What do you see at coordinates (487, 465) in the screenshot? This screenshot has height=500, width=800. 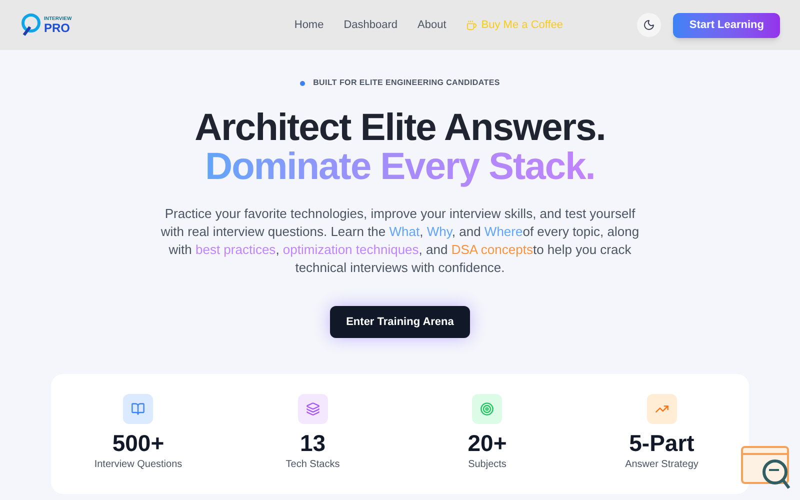 I see `stat-label: Subjects` at bounding box center [487, 465].